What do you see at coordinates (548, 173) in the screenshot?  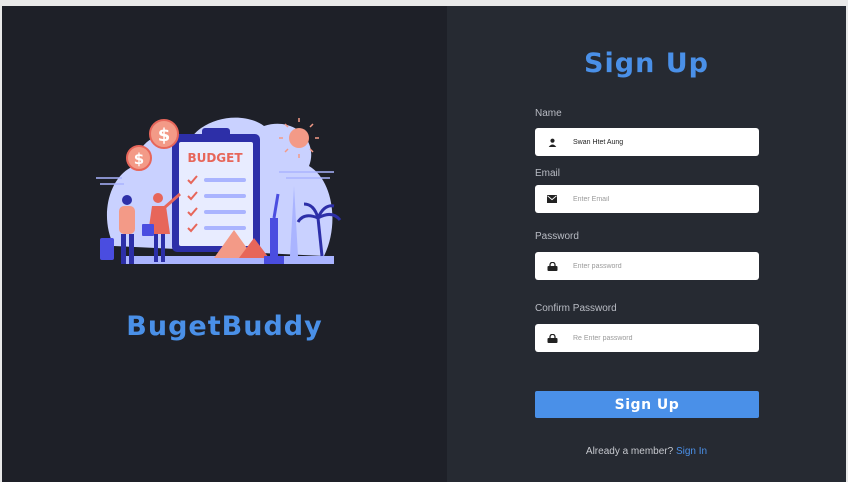 I see `email-label: Email` at bounding box center [548, 173].